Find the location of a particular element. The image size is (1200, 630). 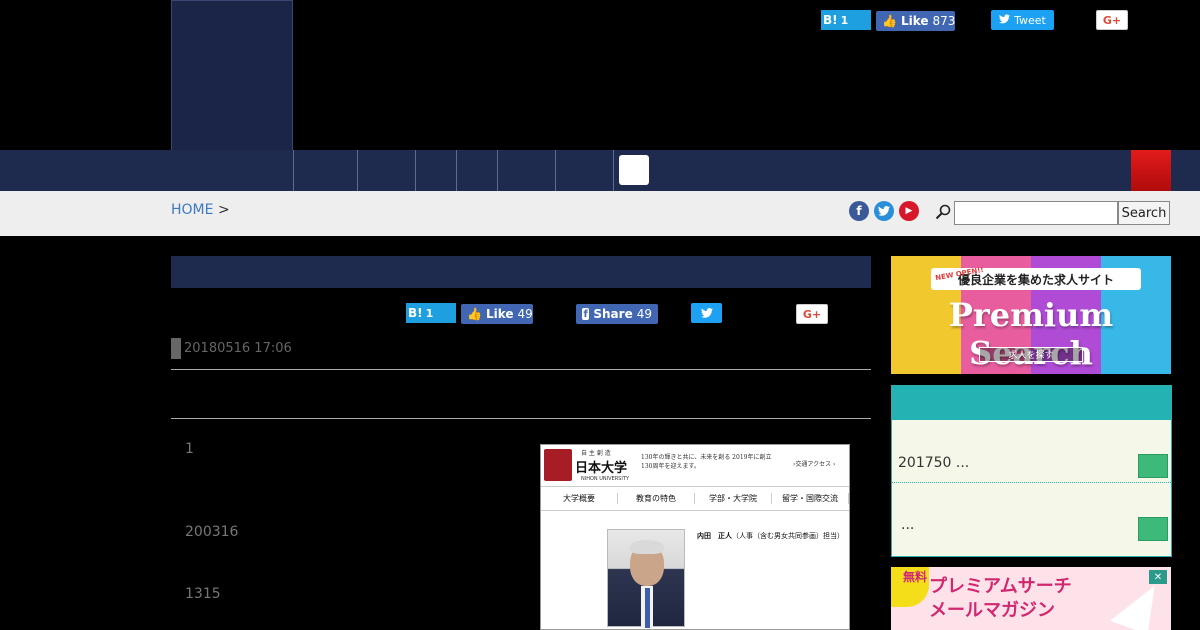

mail-title: プレミアムサーチ メールマガジン is located at coordinates (1000, 599).